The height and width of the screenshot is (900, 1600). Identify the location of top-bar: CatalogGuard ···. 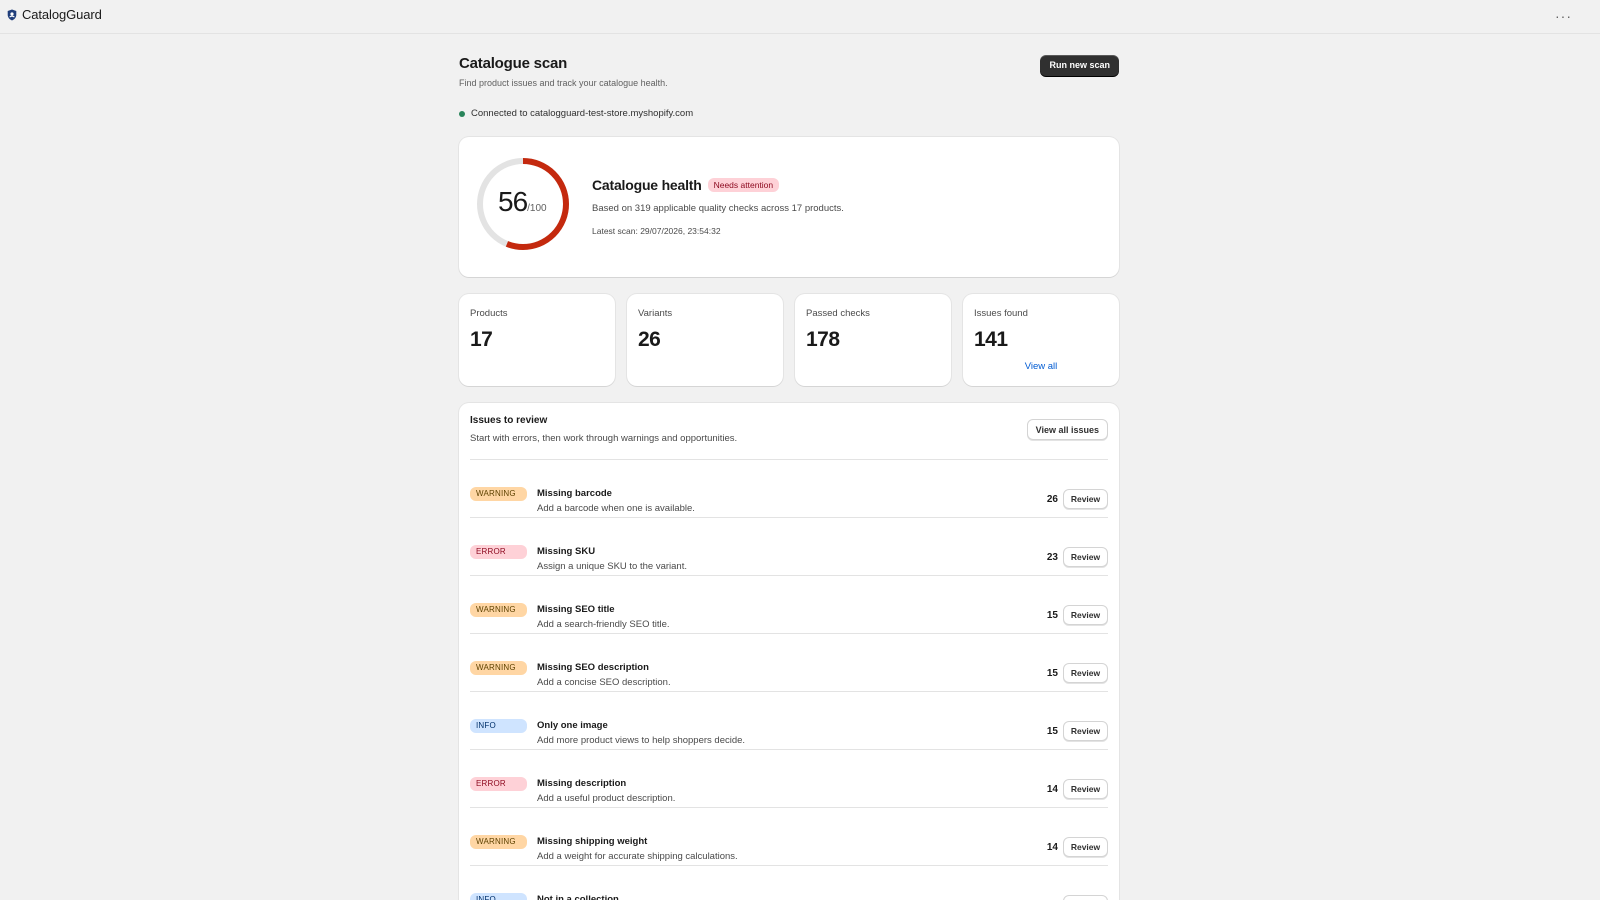
(800, 17).